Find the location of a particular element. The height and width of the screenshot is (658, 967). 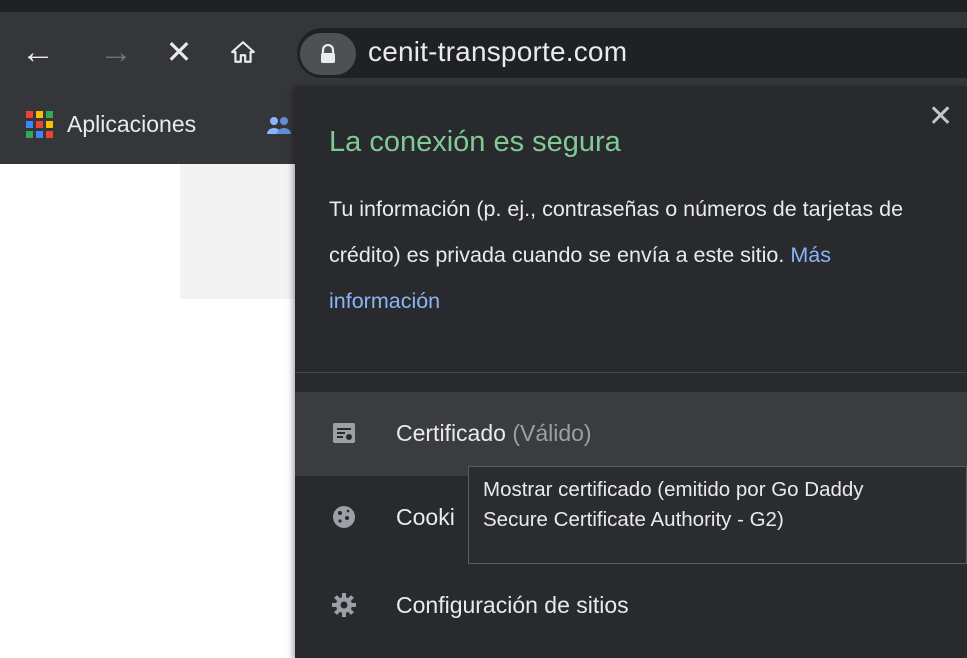

stop-button: ✕ is located at coordinates (179, 52).